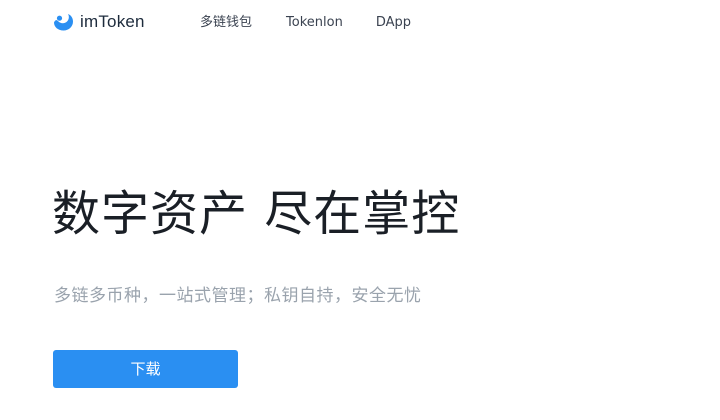  What do you see at coordinates (145, 369) in the screenshot?
I see `download-button: 下载` at bounding box center [145, 369].